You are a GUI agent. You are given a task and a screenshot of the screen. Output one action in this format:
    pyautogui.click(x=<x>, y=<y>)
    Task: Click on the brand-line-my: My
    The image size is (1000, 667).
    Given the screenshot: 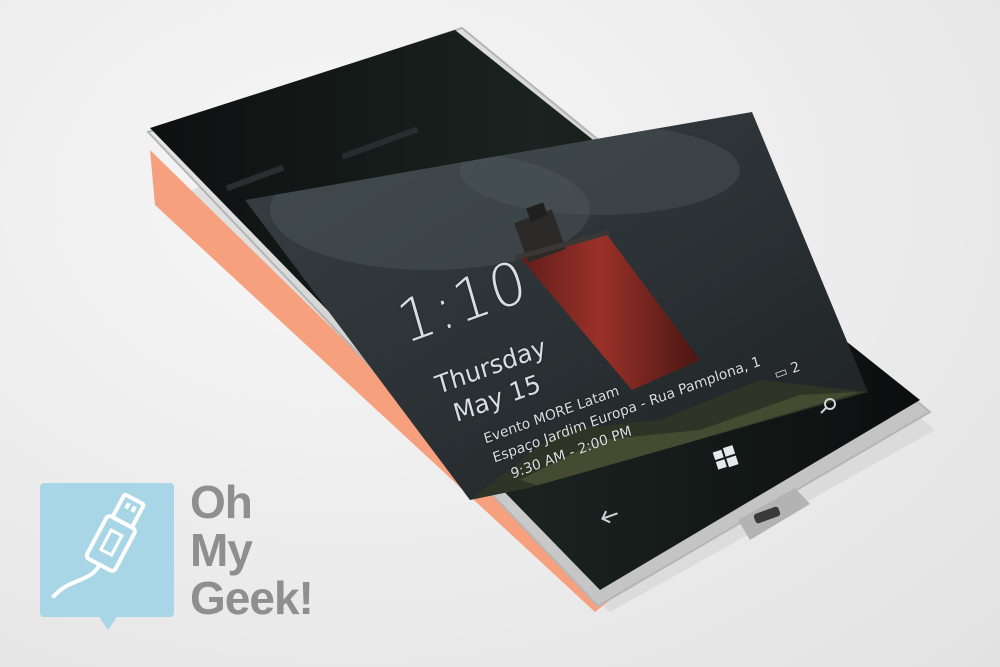 What is the action you would take?
    pyautogui.click(x=221, y=550)
    